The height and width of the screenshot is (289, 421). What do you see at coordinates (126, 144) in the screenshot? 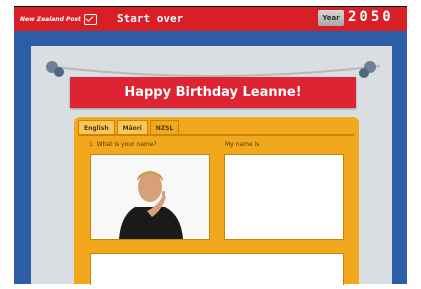
I see `question-text: What is your name?` at bounding box center [126, 144].